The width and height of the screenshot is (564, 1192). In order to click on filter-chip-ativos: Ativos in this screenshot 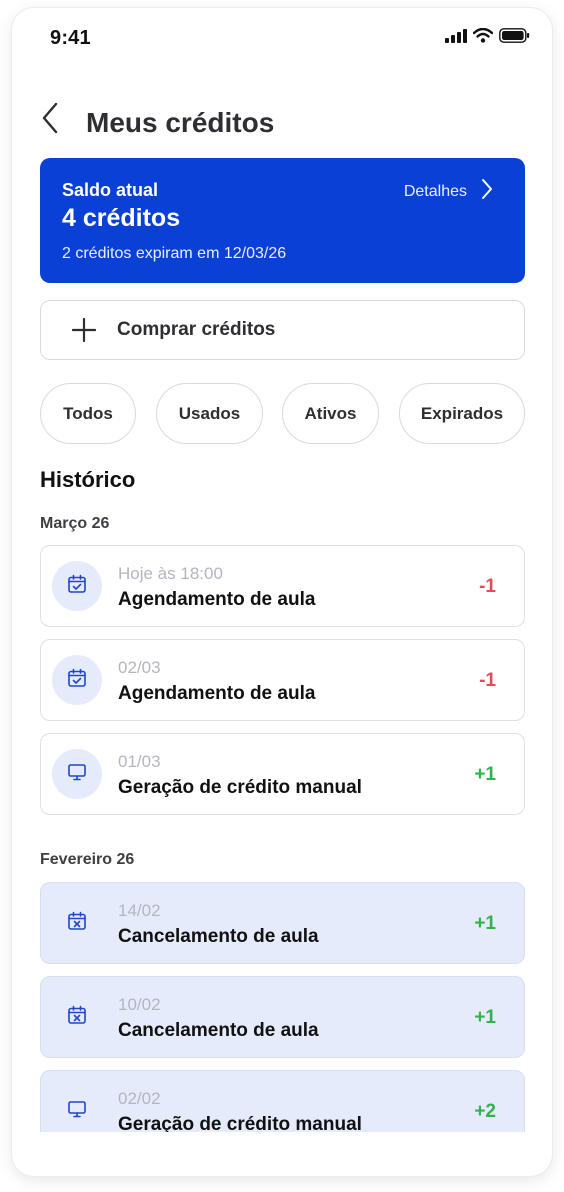, I will do `click(330, 413)`.